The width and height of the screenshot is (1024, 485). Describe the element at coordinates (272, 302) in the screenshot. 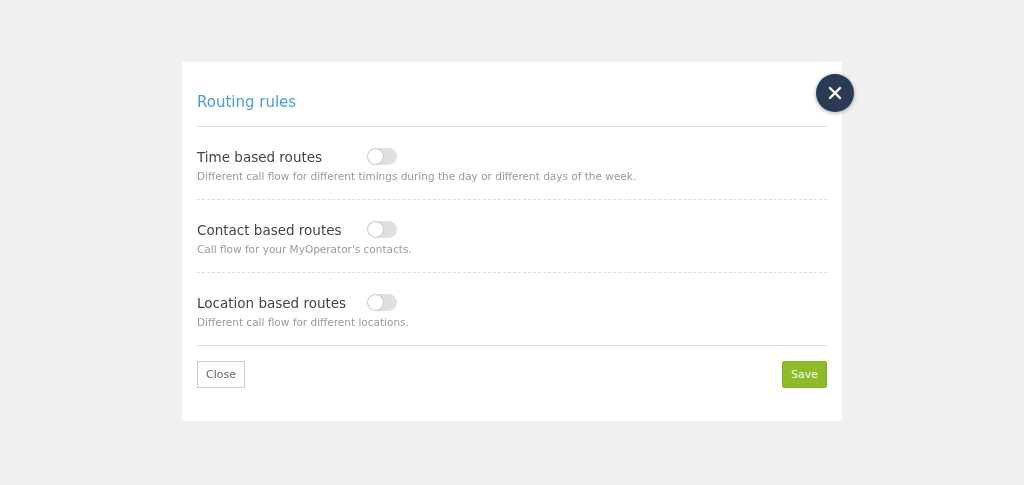

I see `rule-label: Location based routes` at that location.